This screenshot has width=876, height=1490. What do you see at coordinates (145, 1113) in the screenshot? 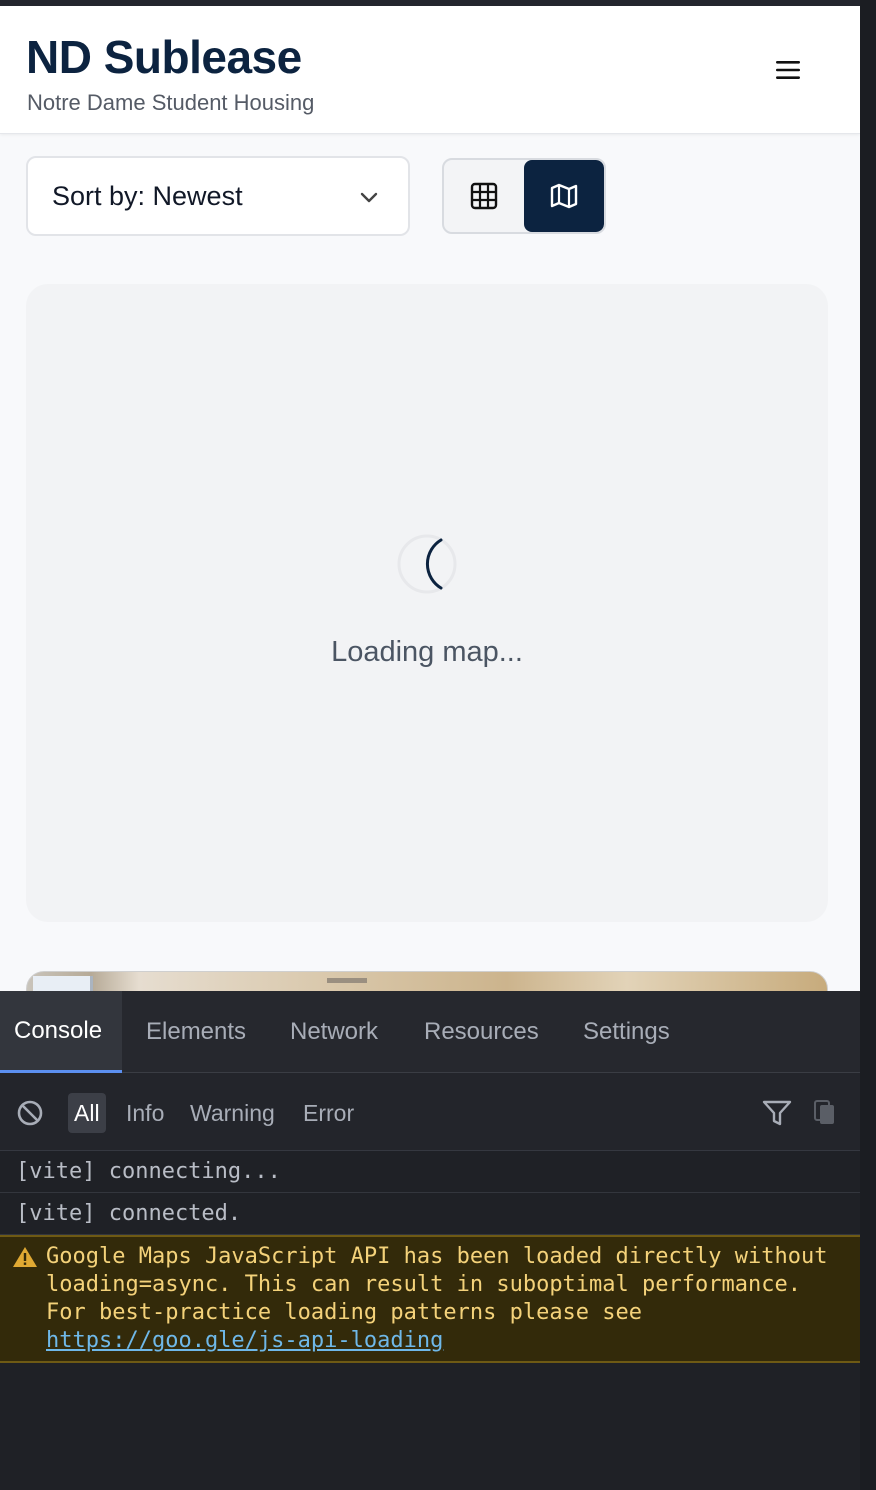
I see `filter-info: Info` at bounding box center [145, 1113].